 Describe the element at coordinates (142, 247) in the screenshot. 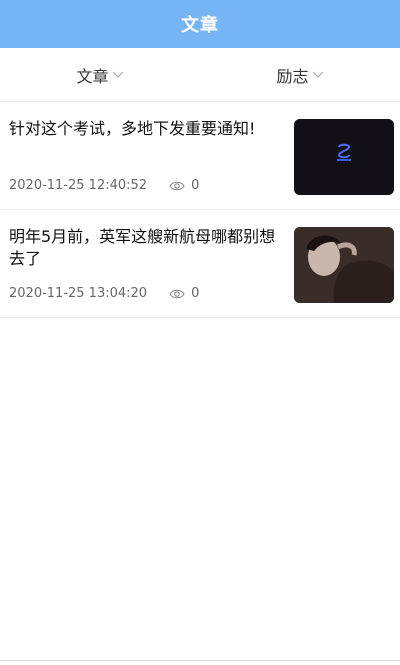

I see `article-title: 明年5月前，英军这艘新航母哪都别想去了` at that location.